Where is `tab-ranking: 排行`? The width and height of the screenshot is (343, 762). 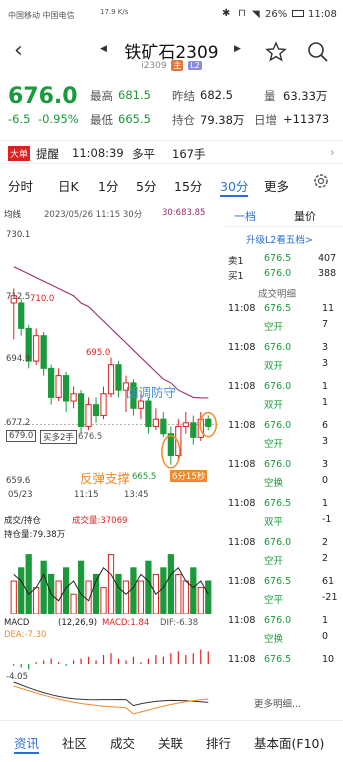 tab-ranking: 排行 is located at coordinates (218, 742).